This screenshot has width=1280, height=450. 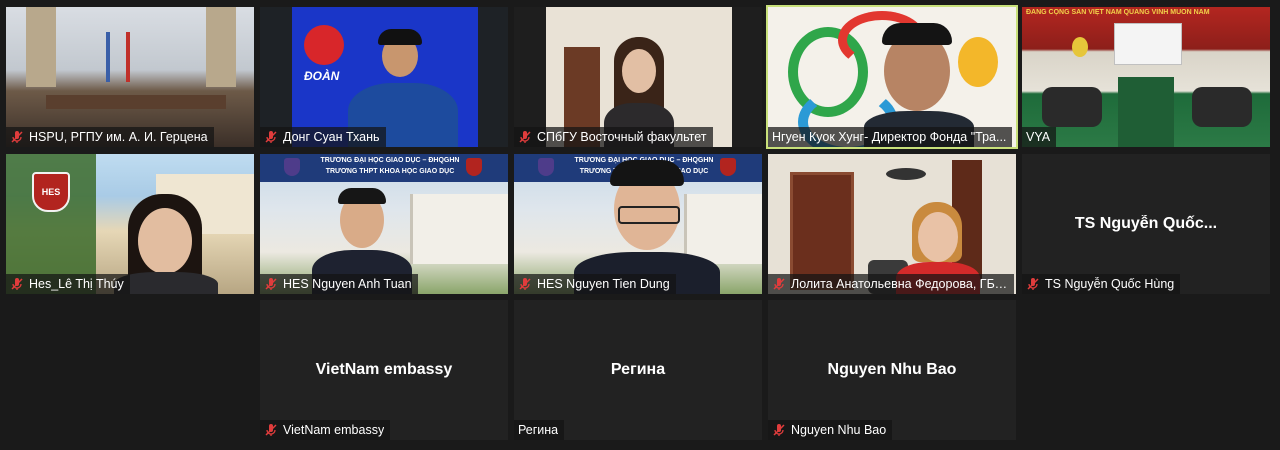 I want to click on participant-display-name: VietNam embassy, so click(x=384, y=369).